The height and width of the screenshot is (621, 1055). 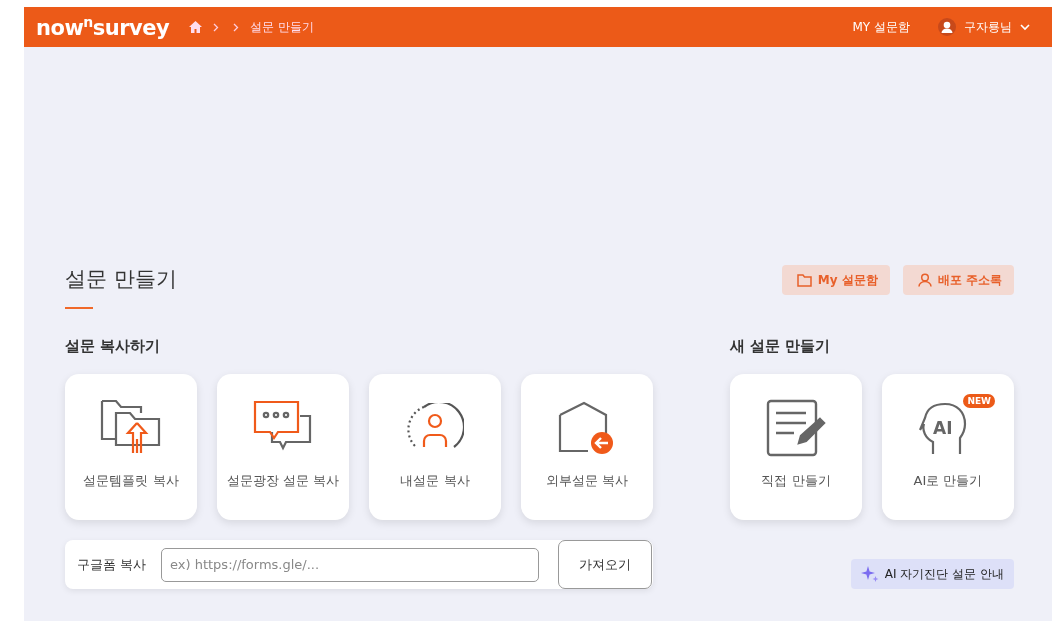 I want to click on copy-option-card: 설문템플릿 복사, so click(x=131, y=447).